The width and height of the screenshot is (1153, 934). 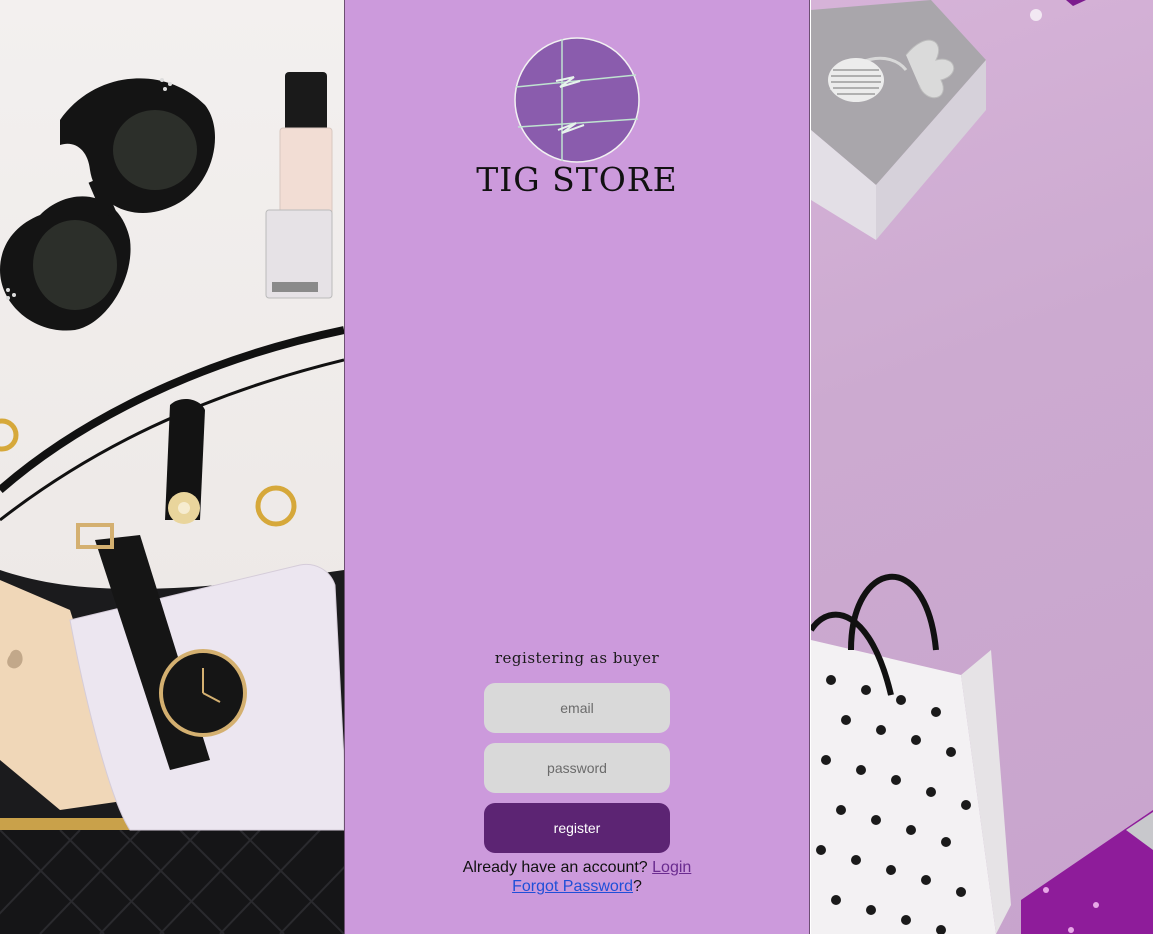 What do you see at coordinates (577, 100) in the screenshot?
I see `tig-store-logo-icon` at bounding box center [577, 100].